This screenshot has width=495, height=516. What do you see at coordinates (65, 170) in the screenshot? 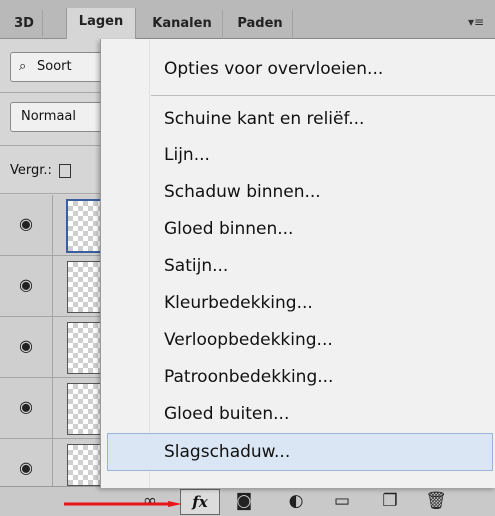
I see `lock-transparency-icon` at bounding box center [65, 170].